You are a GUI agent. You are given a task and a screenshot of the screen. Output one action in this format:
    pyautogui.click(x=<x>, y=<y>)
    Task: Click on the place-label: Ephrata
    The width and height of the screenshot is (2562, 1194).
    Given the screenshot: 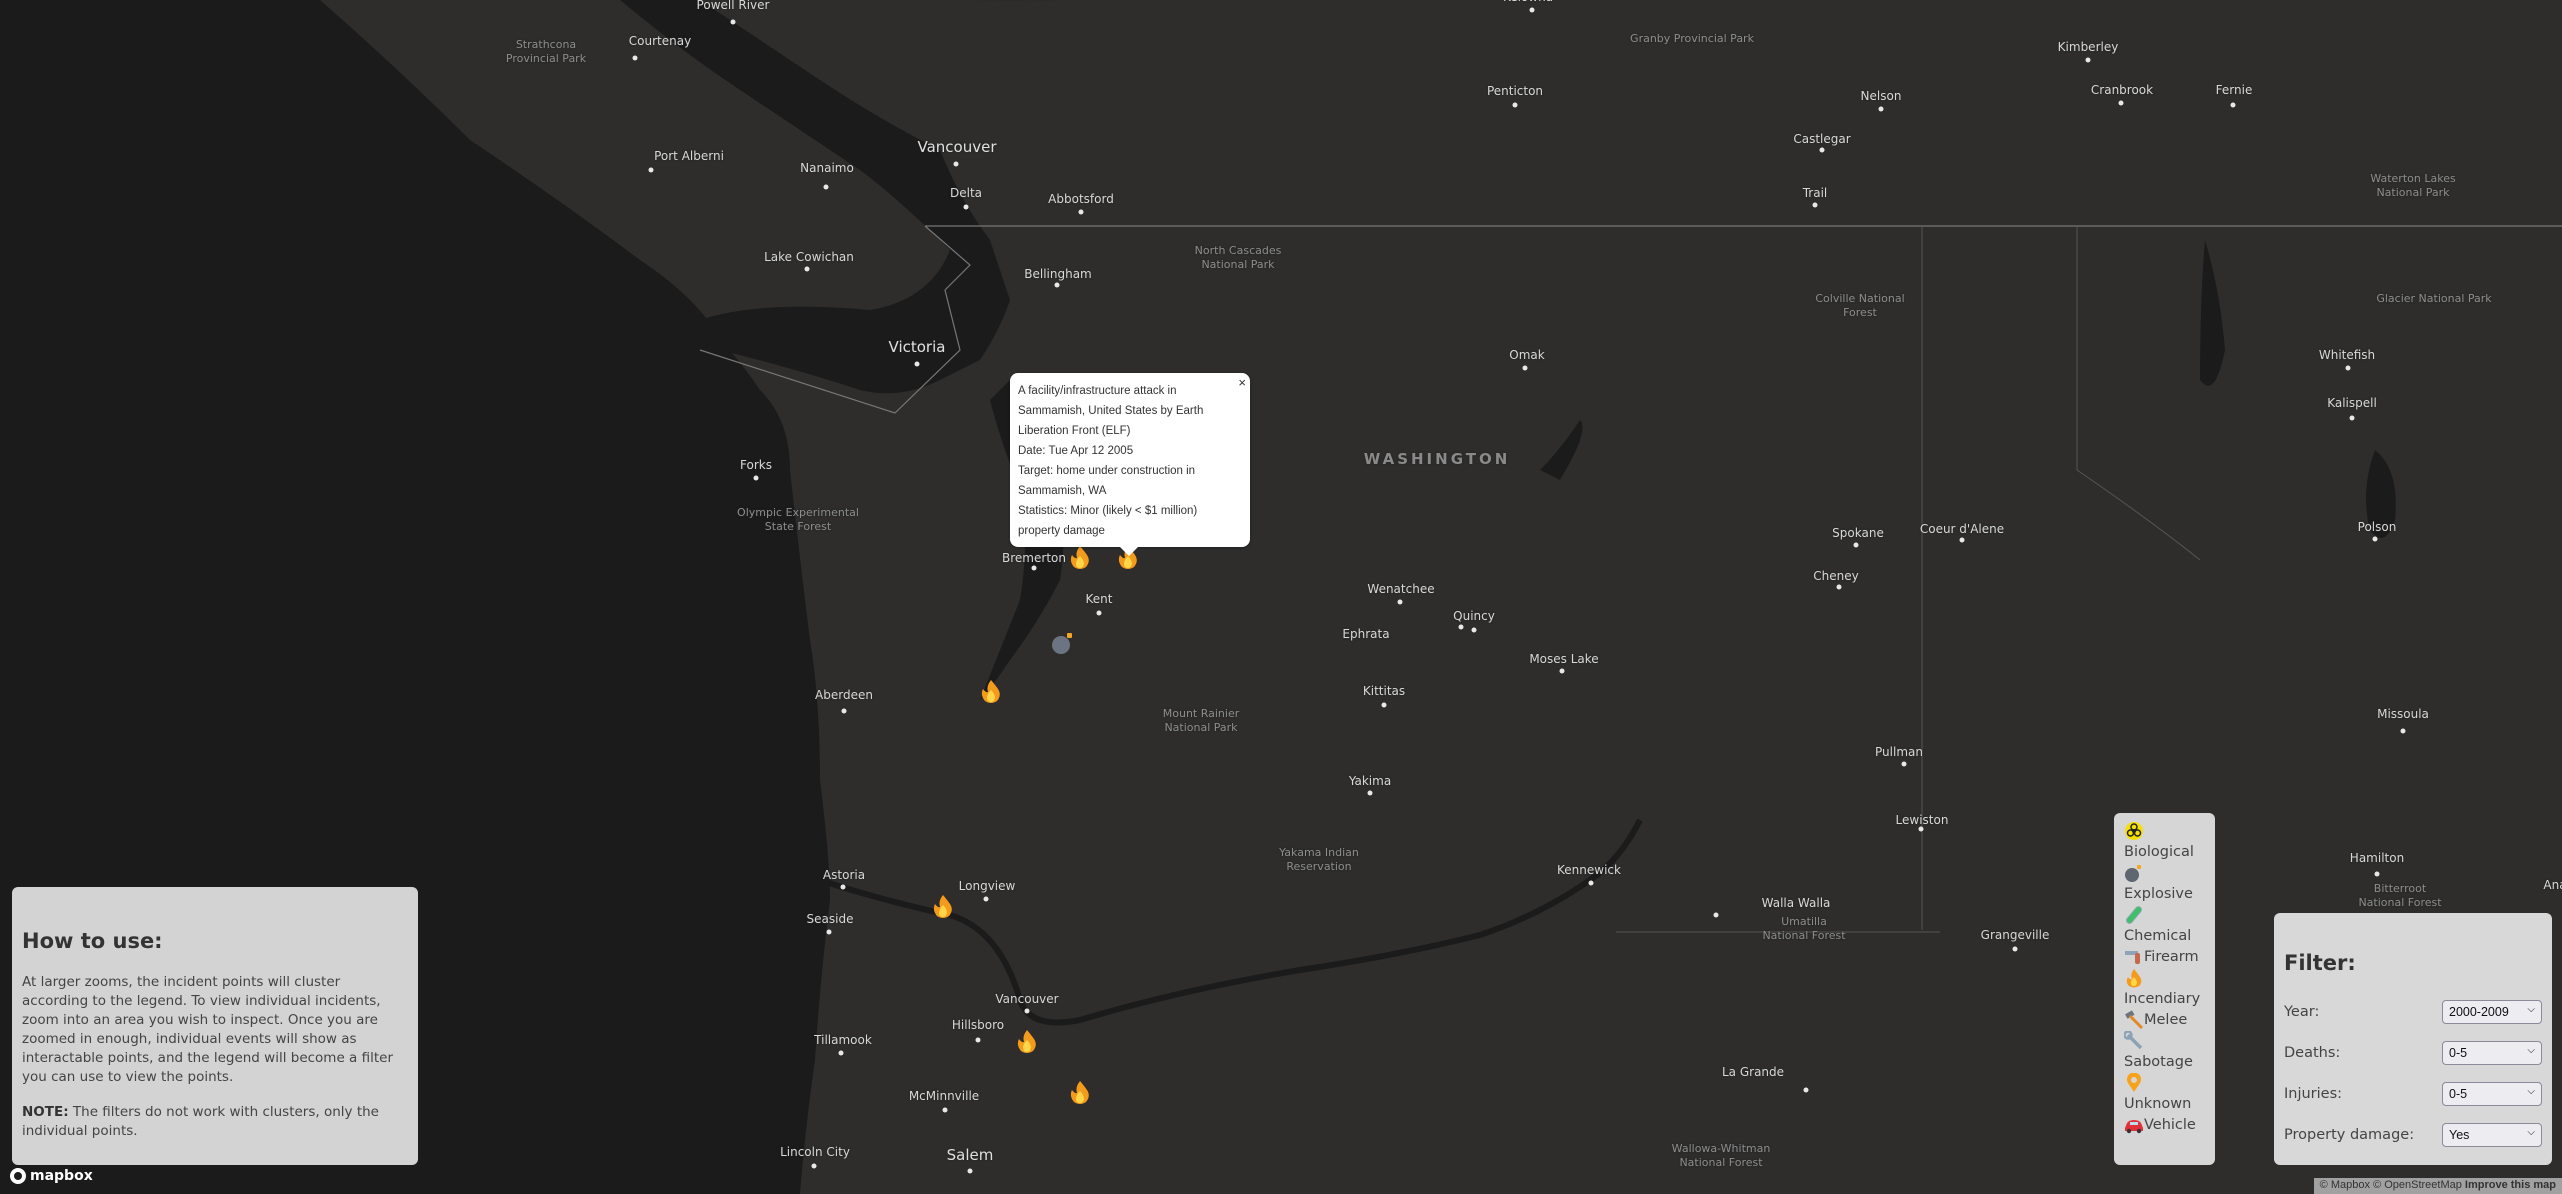 What is the action you would take?
    pyautogui.click(x=1366, y=634)
    